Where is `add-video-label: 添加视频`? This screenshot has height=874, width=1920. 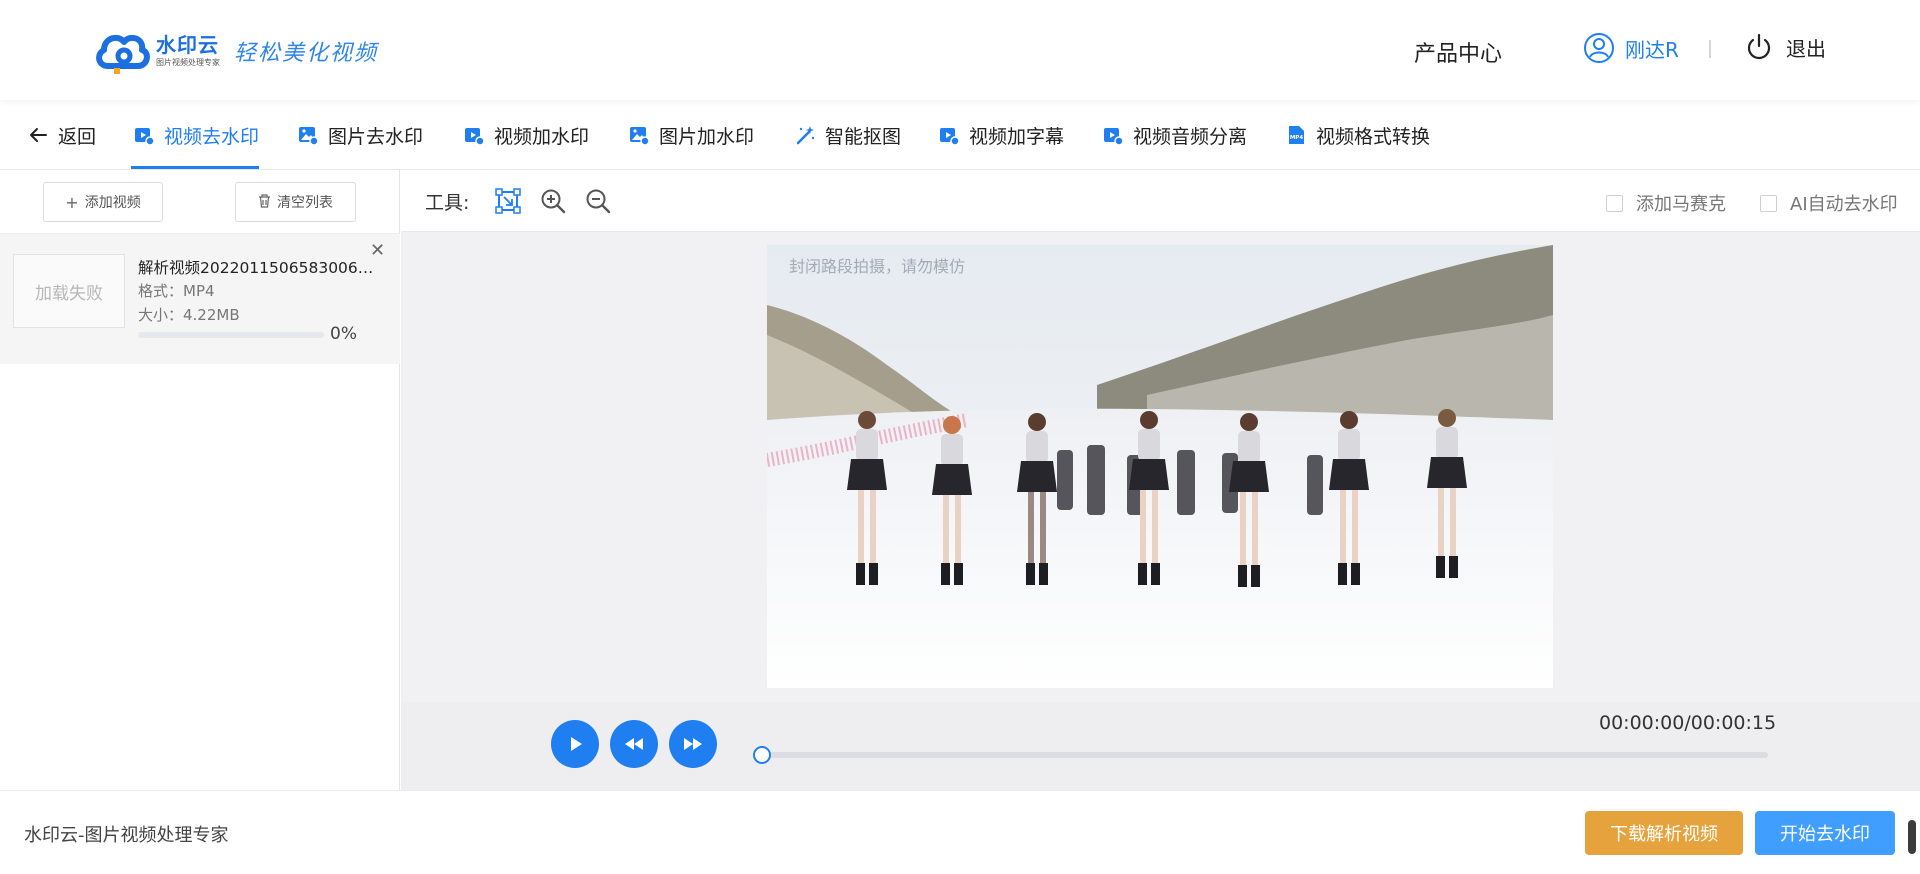 add-video-label: 添加视频 is located at coordinates (112, 203).